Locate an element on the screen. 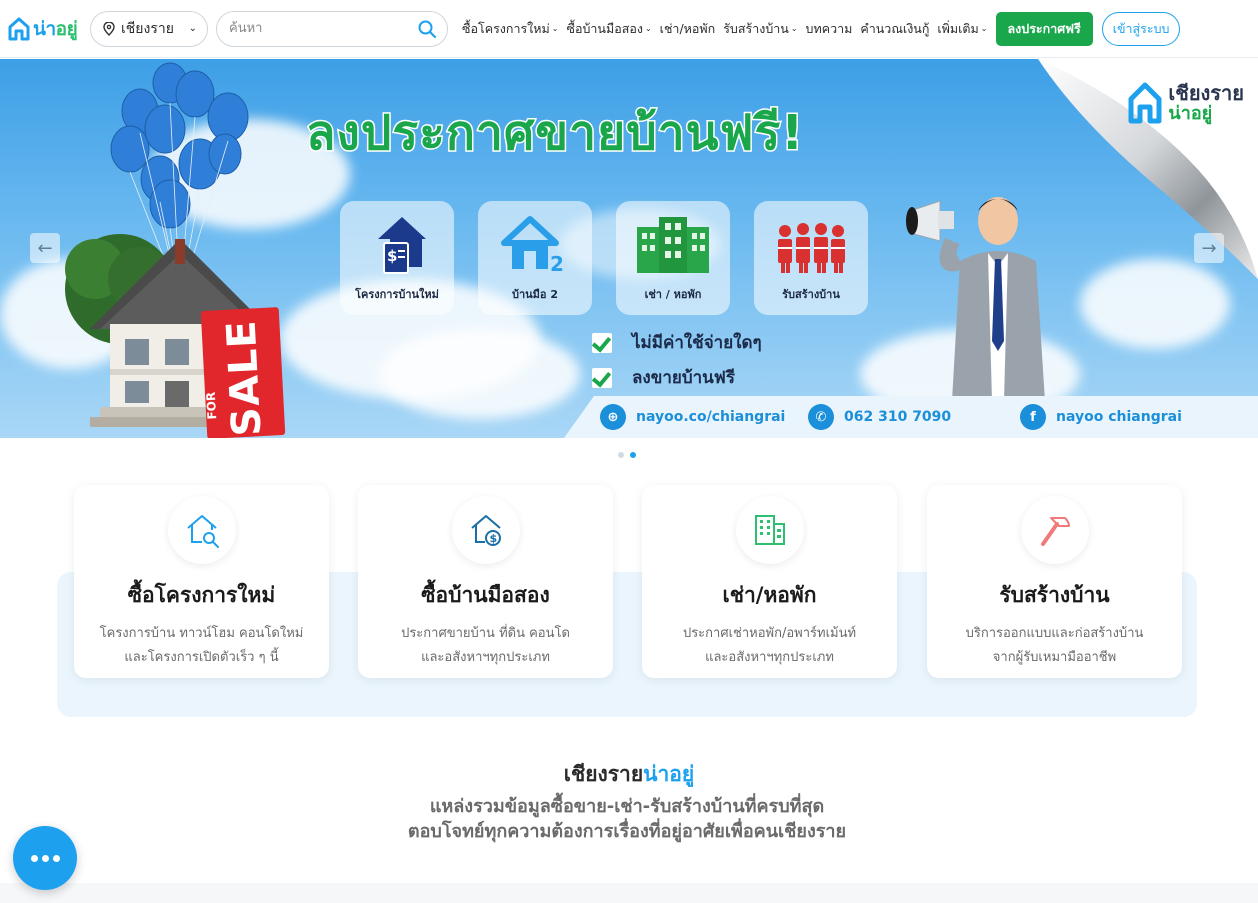 Image resolution: width=1258 pixels, height=903 pixels. card-title: รับสร้างบ้าน is located at coordinates (1054, 595).